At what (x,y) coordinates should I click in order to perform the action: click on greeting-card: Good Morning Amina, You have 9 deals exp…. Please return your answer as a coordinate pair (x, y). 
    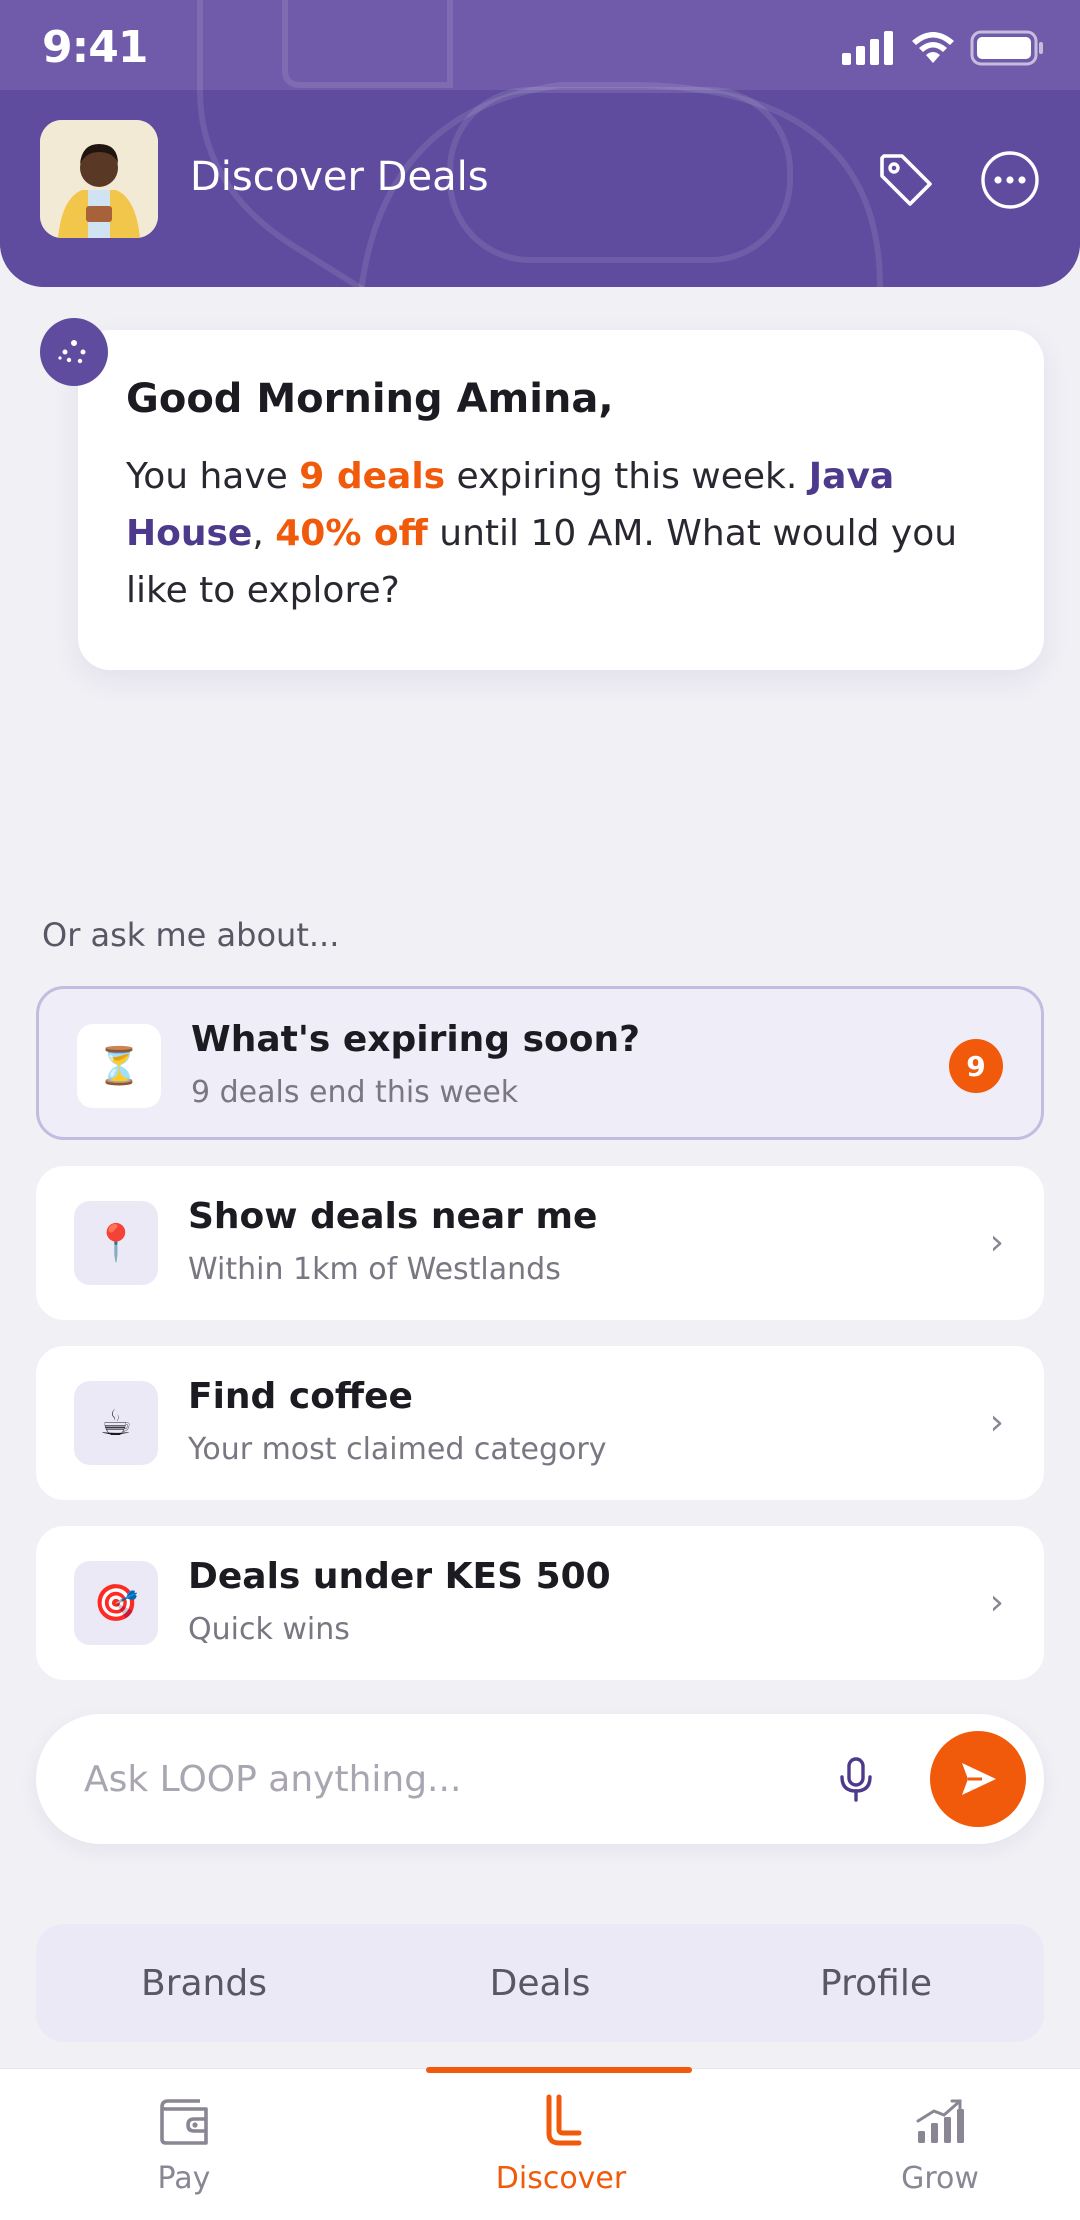
    Looking at the image, I should click on (561, 500).